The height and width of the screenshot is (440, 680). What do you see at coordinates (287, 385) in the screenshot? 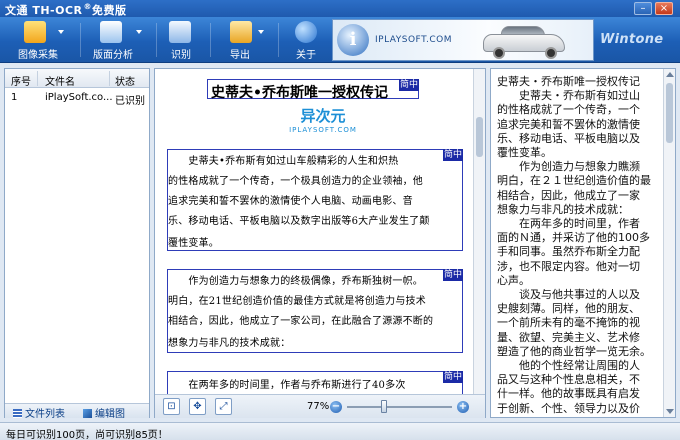
I see `scanned-line: 在两年多的时间里，作者与乔布斯进行了40多次` at bounding box center [287, 385].